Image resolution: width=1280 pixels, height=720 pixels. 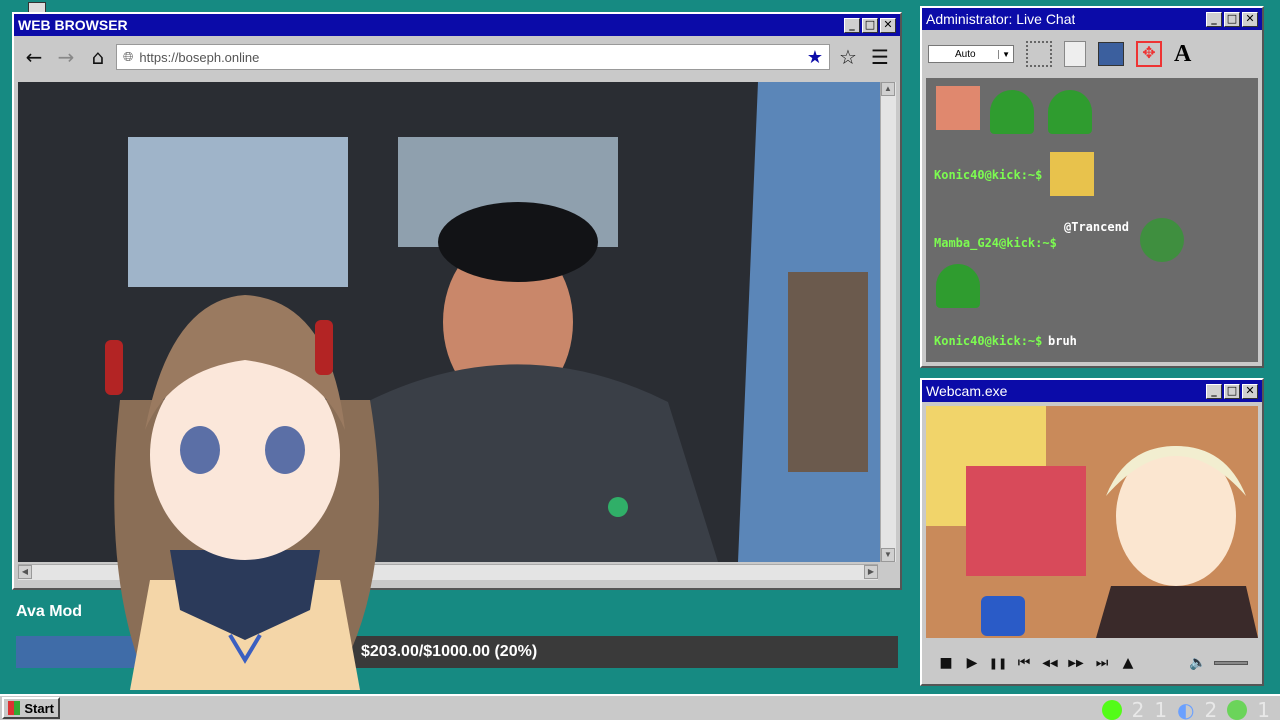 I want to click on anime-girl-emote, so click(x=958, y=108).